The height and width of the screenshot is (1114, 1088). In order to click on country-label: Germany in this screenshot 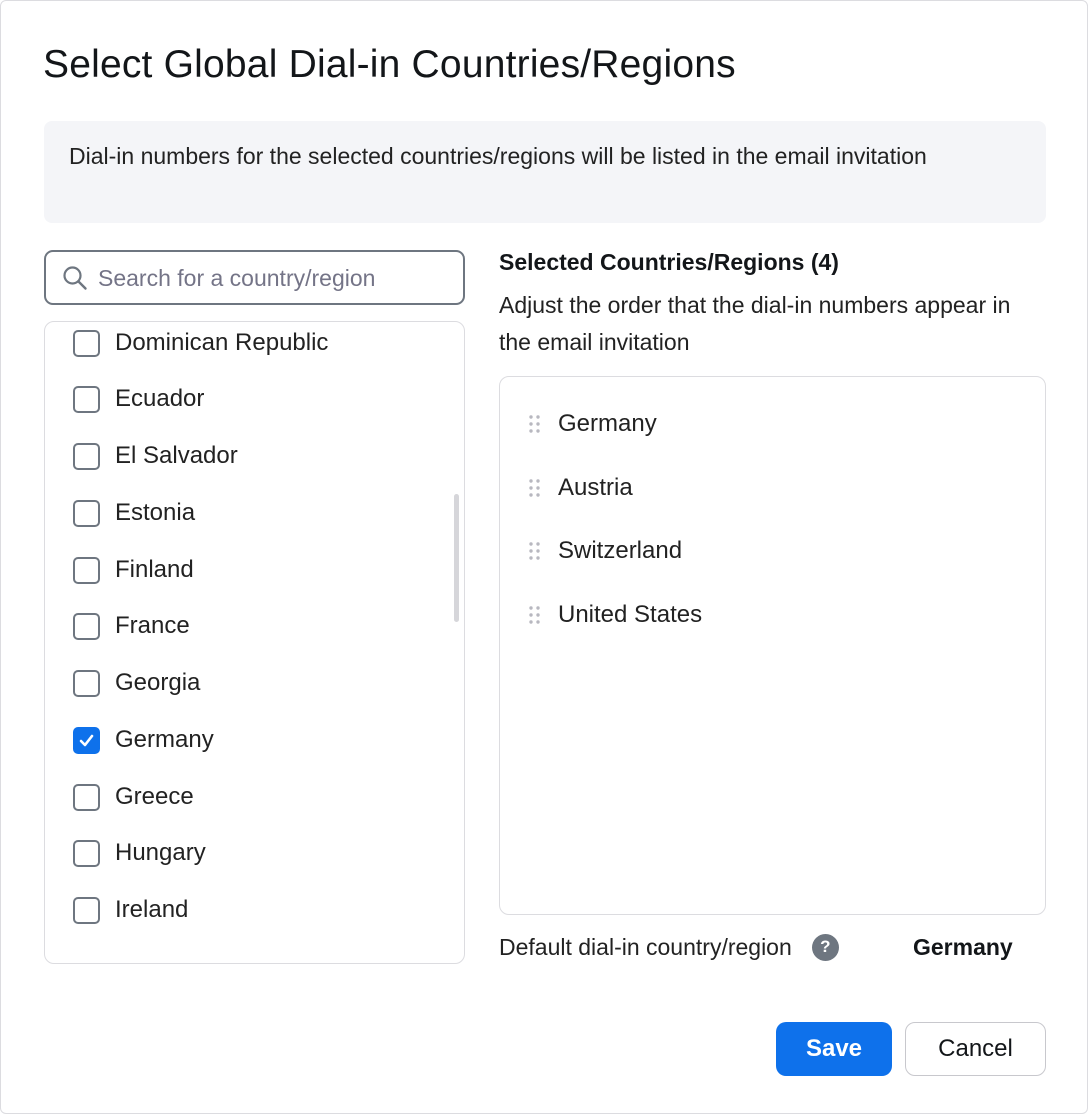, I will do `click(164, 739)`.